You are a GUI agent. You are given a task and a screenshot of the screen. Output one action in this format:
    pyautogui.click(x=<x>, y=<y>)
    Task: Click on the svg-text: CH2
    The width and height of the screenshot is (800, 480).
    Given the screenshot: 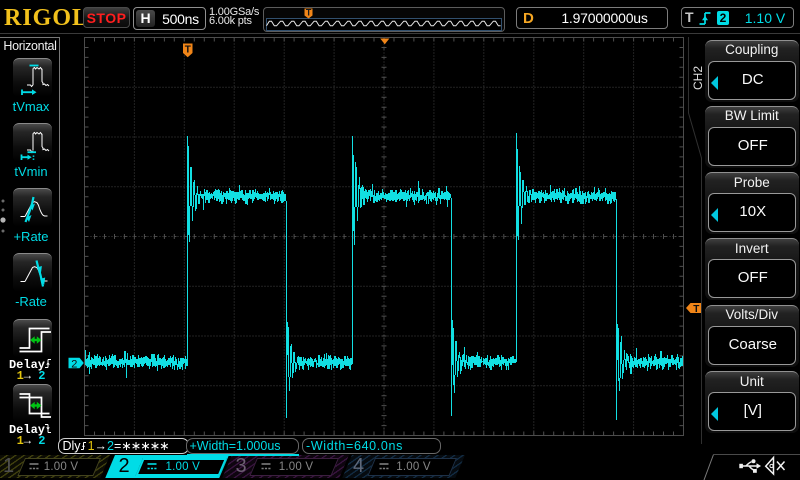 What is the action you would take?
    pyautogui.click(x=698, y=78)
    